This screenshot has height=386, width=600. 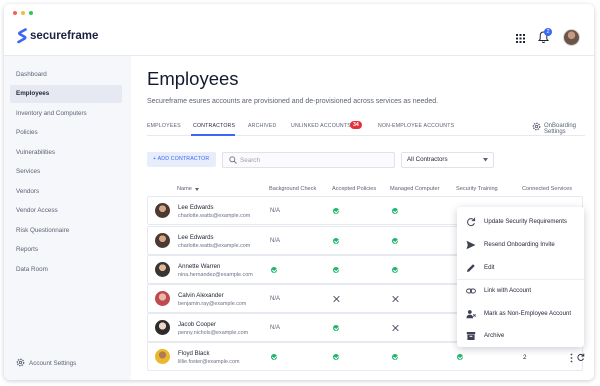 What do you see at coordinates (15, 13) in the screenshot?
I see `close-window-dot` at bounding box center [15, 13].